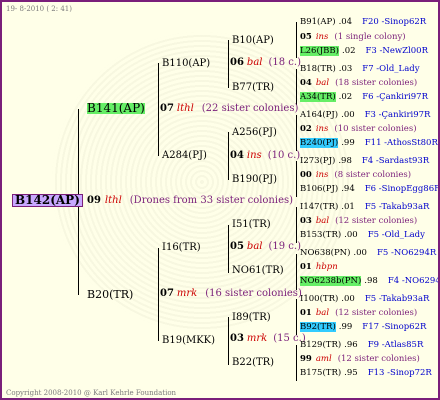  I want to click on gen4-queen-row: NO6238b(PN).98 F4 -NO6294R, so click(369, 281).